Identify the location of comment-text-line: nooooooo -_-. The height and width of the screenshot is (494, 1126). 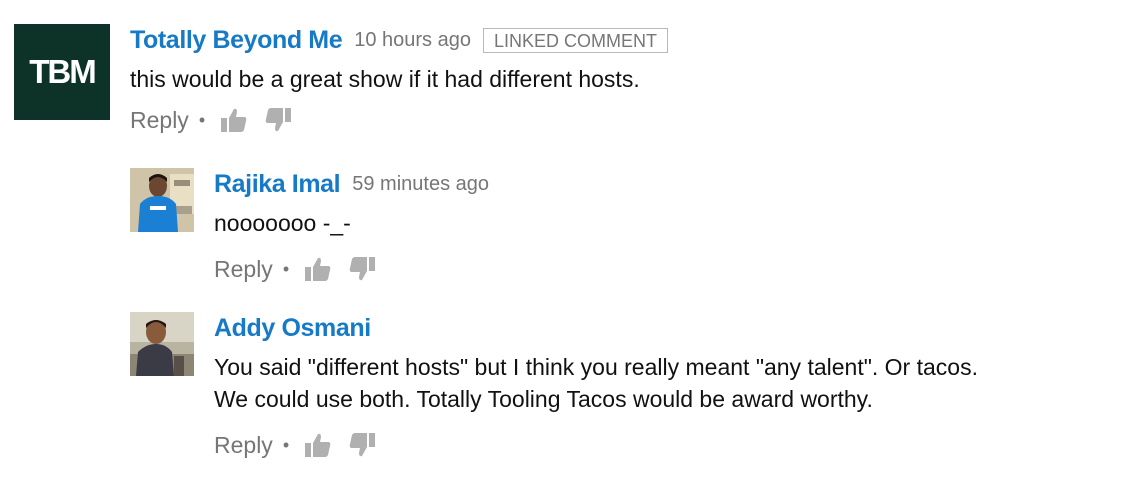
(282, 223).